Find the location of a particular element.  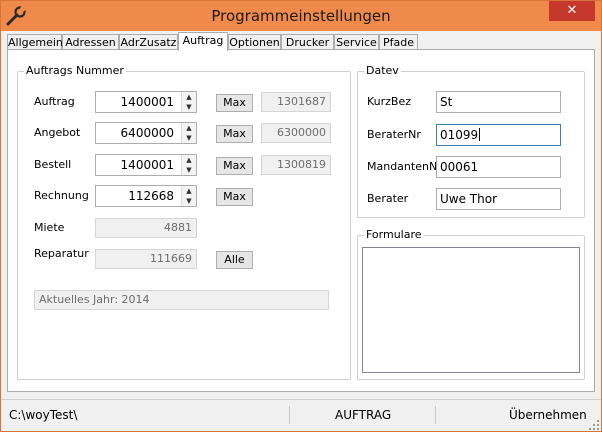

apply-button: Übernehmen is located at coordinates (548, 415).